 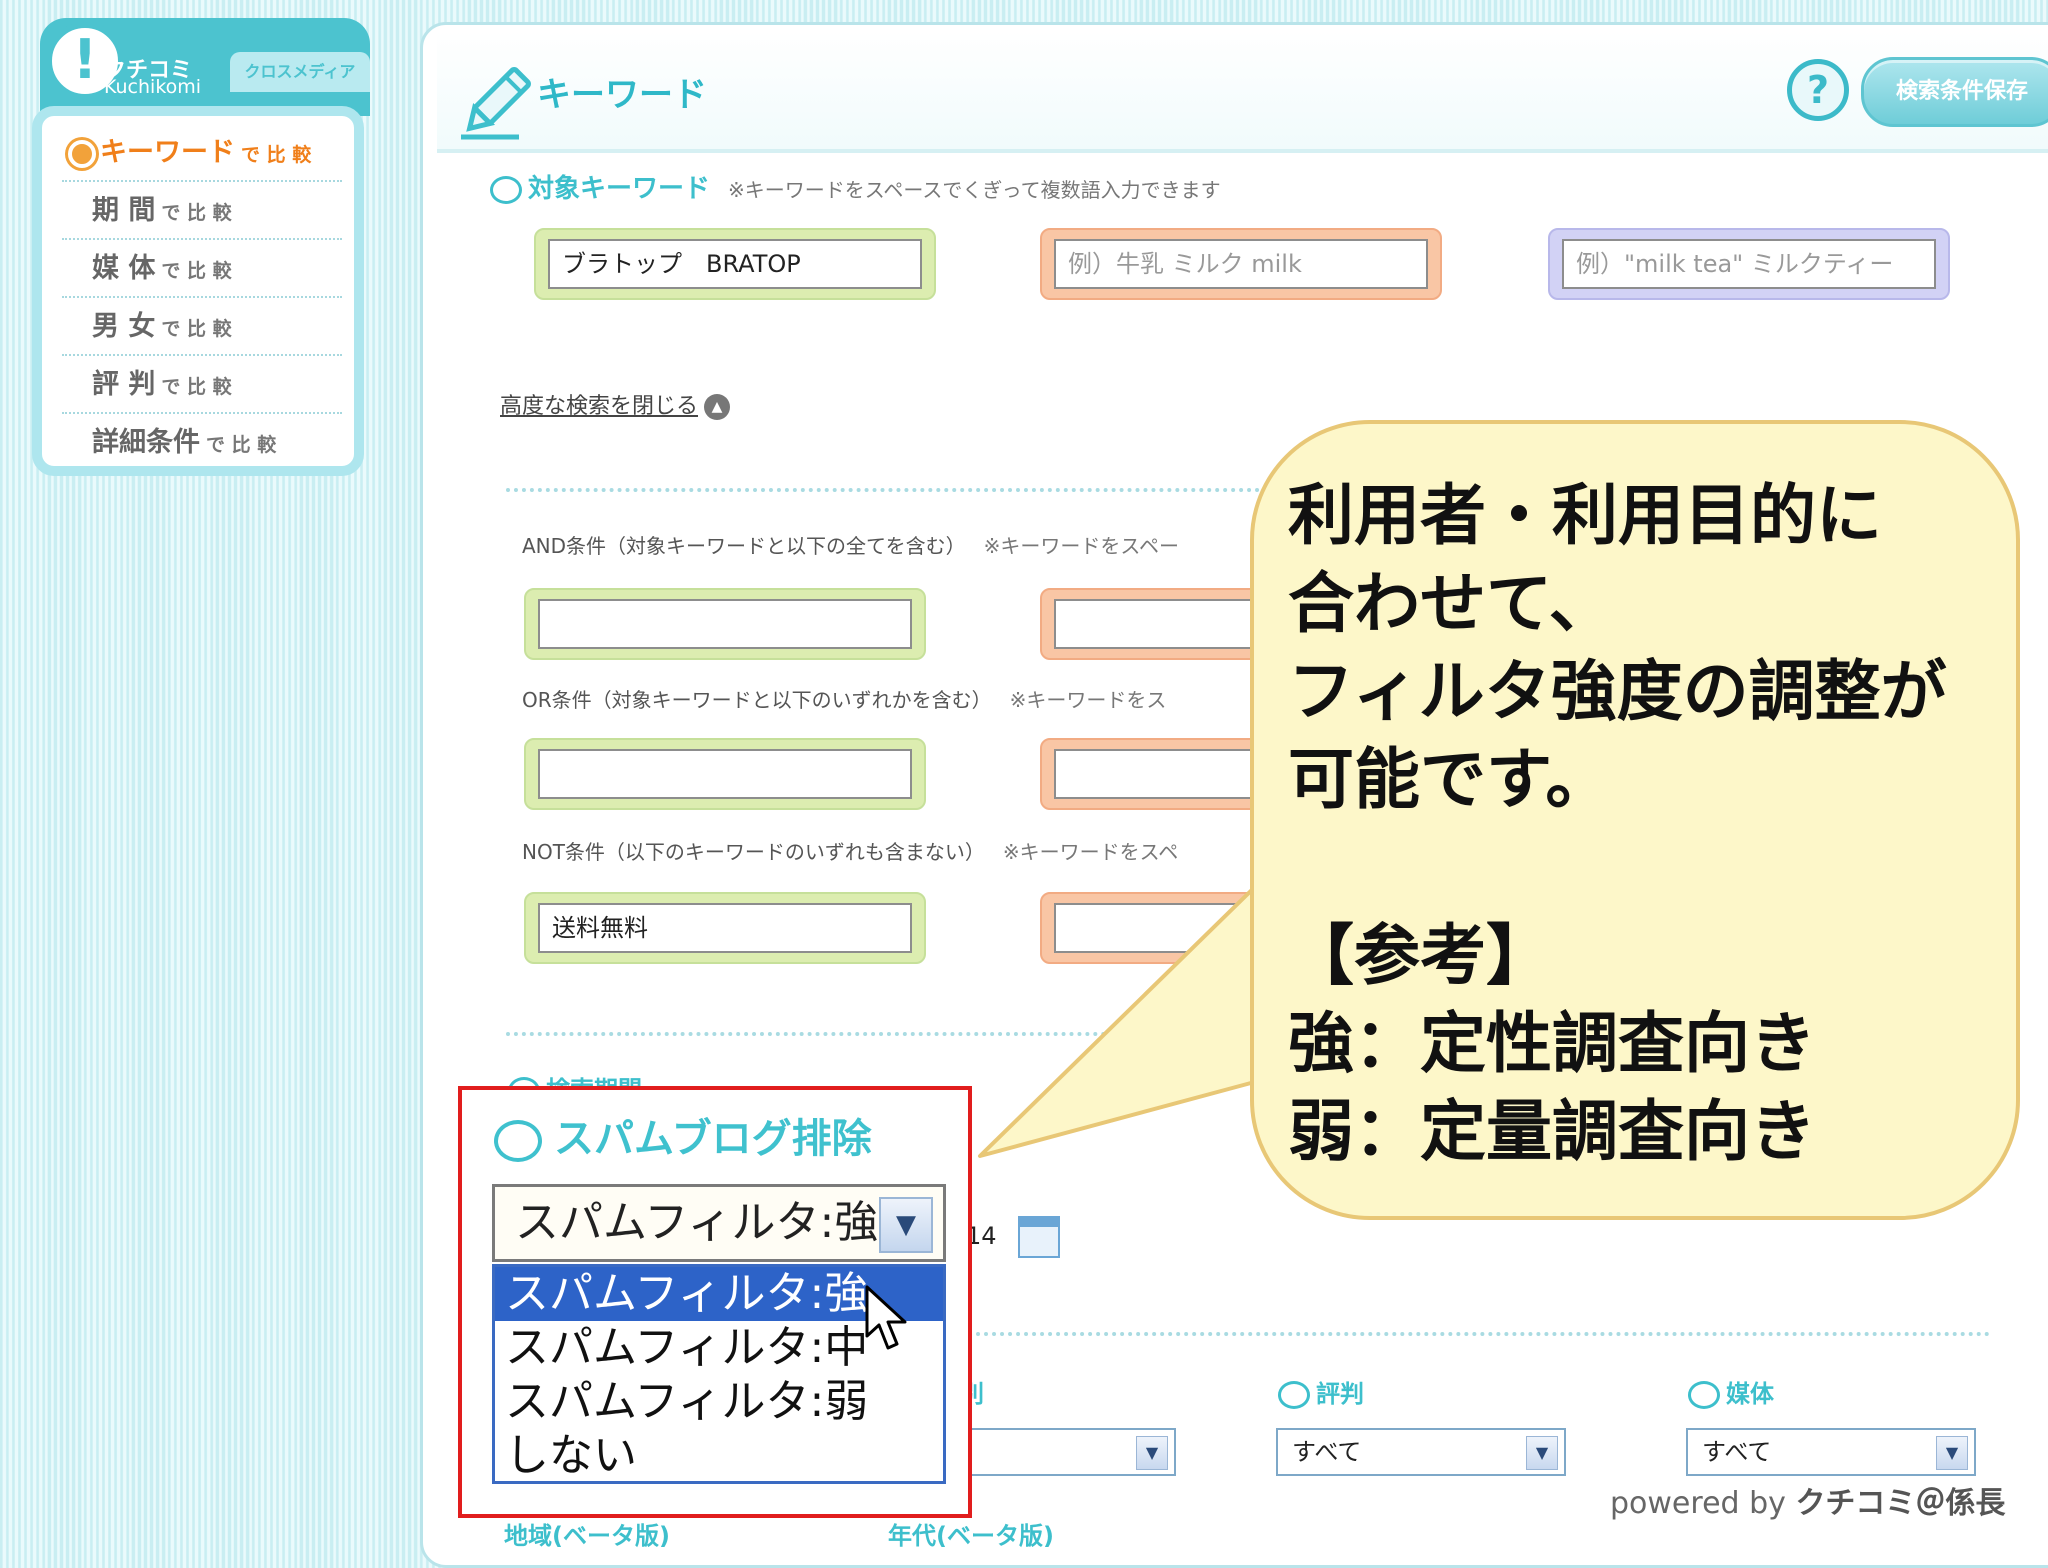 What do you see at coordinates (1900, 1503) in the screenshot?
I see `brand-name: クチコミ＠係長` at bounding box center [1900, 1503].